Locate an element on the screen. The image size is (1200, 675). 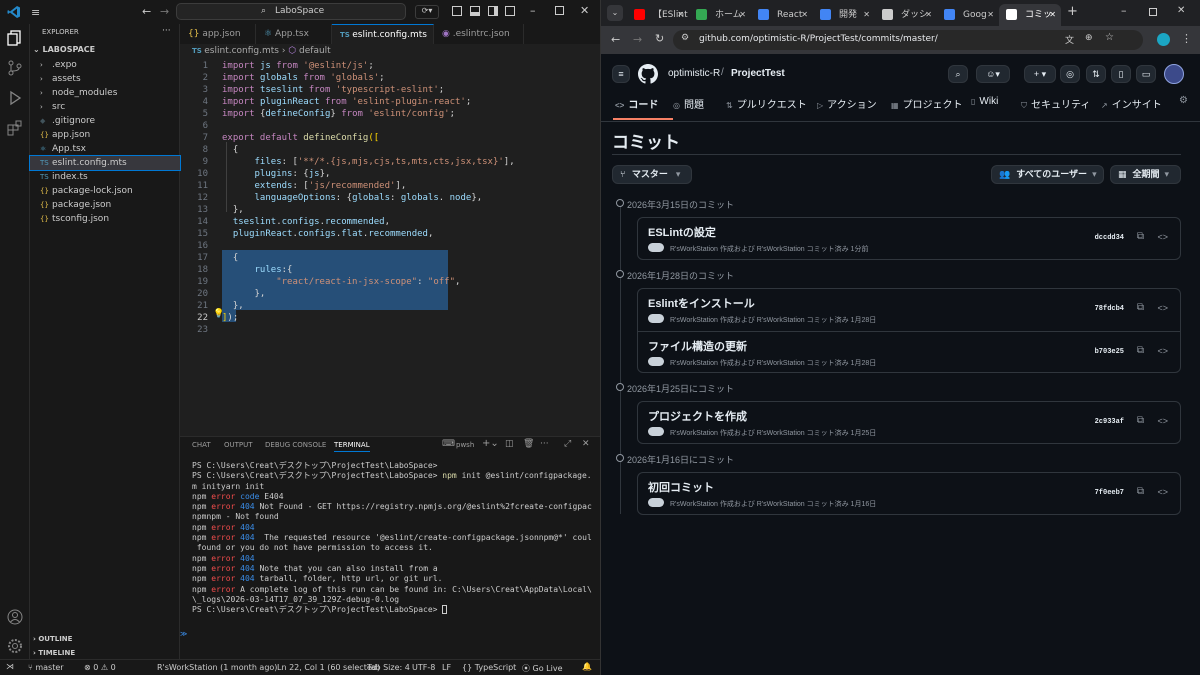
settings-gear-icon: ⚙ is located at coordinates (1183, 100).